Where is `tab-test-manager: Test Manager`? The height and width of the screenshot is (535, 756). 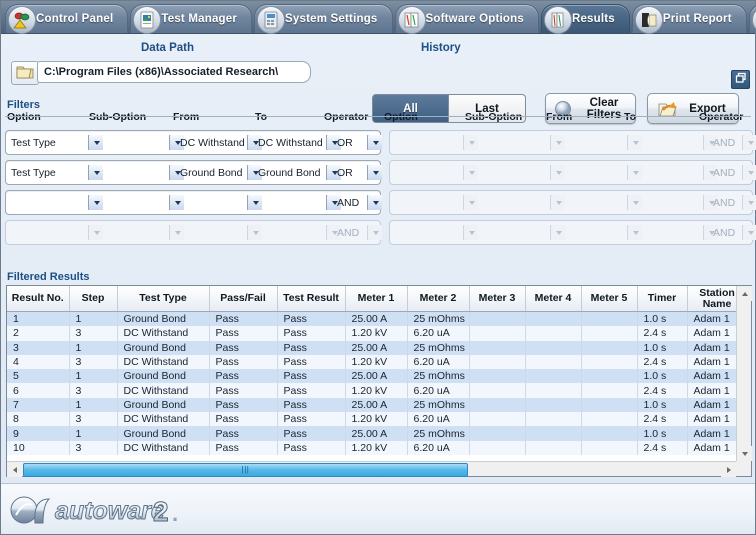
tab-test-manager: Test Manager is located at coordinates (191, 19).